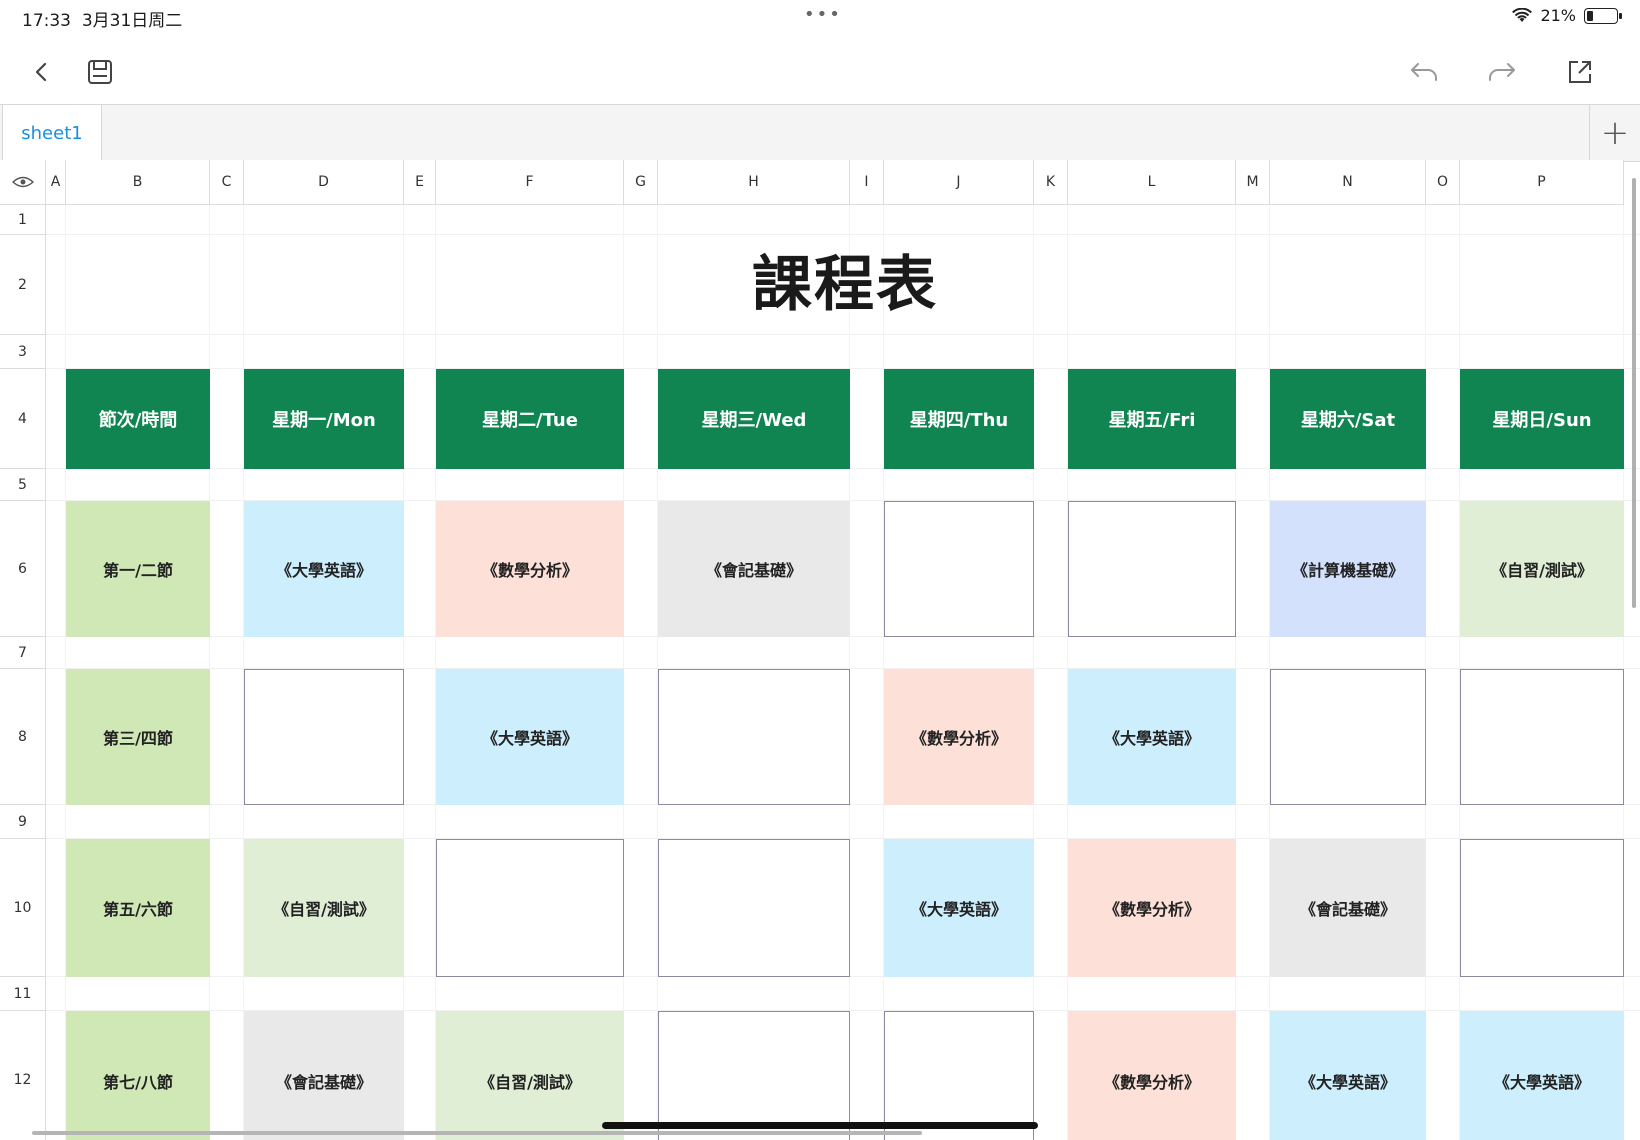  I want to click on undo-icon, so click(1424, 72).